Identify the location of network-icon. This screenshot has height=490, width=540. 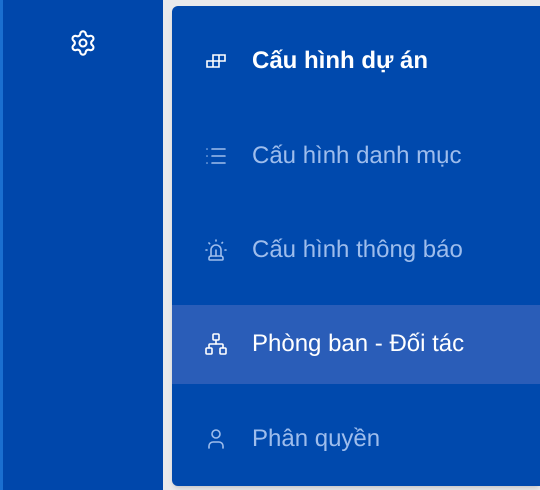
(216, 344).